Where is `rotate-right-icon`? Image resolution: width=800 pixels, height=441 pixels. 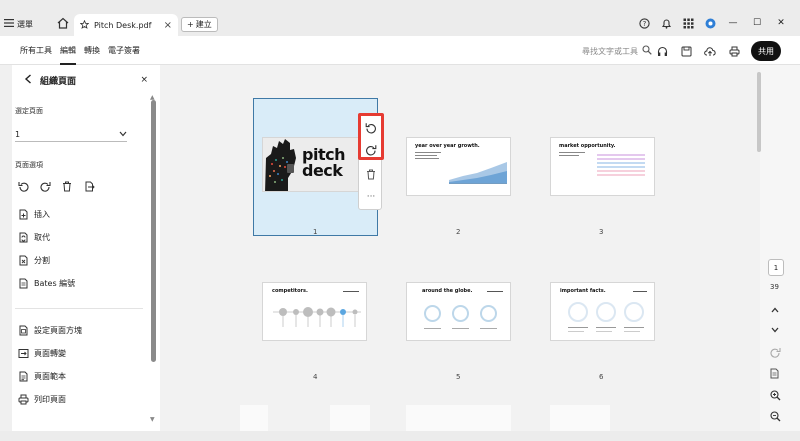 rotate-right-icon is located at coordinates (45, 186).